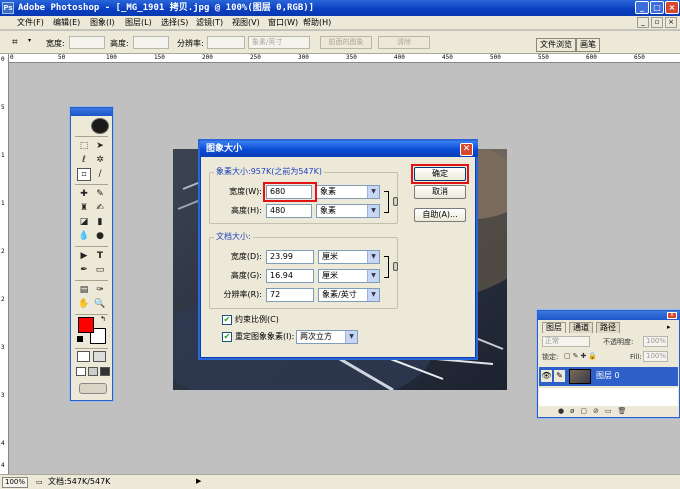 The width and height of the screenshot is (680, 489). Describe the element at coordinates (283, 23) in the screenshot. I see `menu-window: 窗口(W)` at that location.